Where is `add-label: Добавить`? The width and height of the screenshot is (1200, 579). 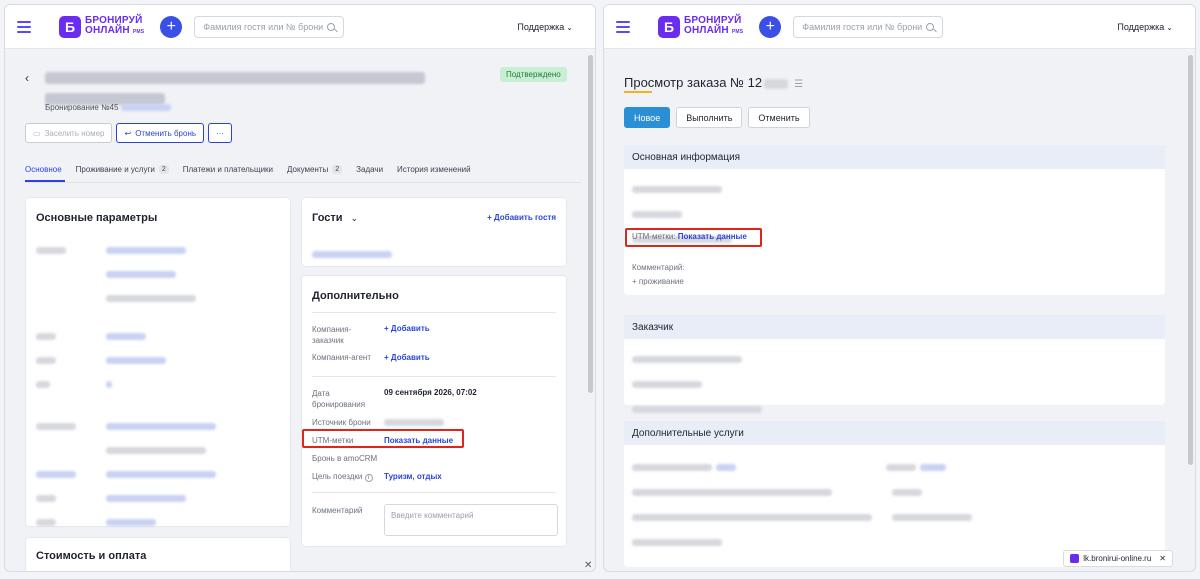 add-label: Добавить is located at coordinates (410, 357).